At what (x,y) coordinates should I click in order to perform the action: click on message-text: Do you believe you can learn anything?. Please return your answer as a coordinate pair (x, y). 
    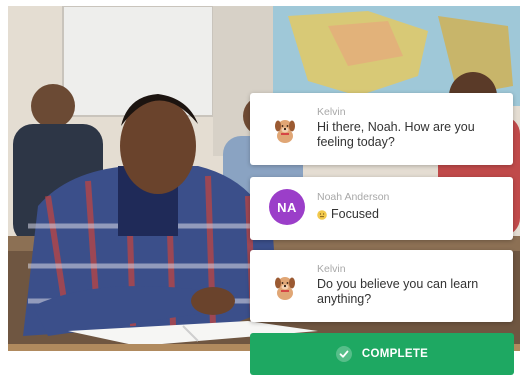
    Looking at the image, I should click on (398, 291).